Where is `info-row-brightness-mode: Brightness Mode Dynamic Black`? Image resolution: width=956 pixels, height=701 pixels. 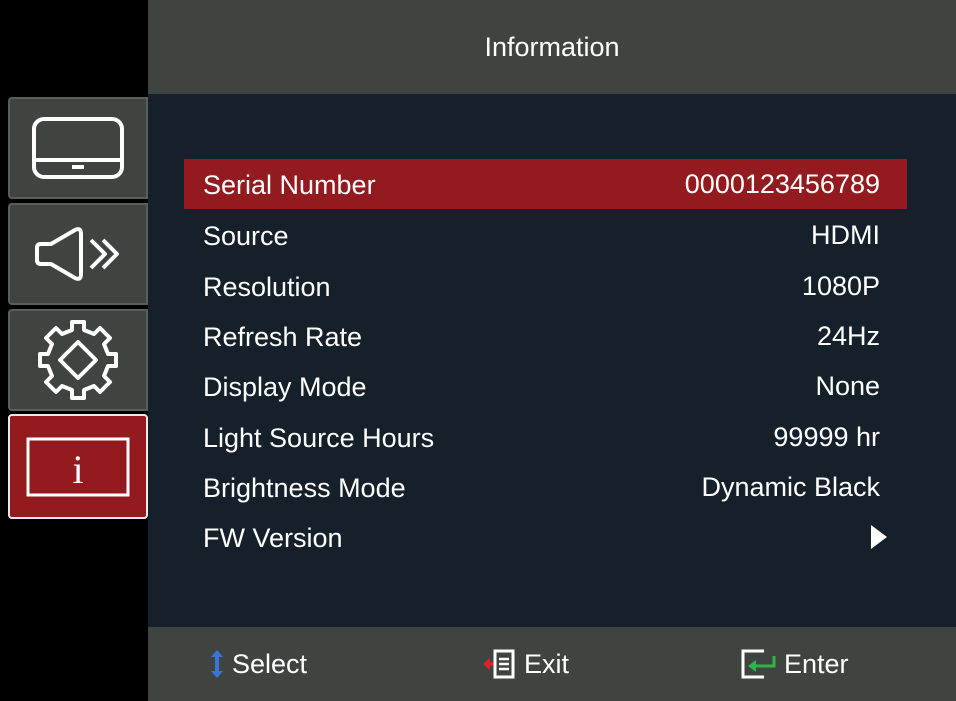 info-row-brightness-mode: Brightness Mode Dynamic Black is located at coordinates (545, 487).